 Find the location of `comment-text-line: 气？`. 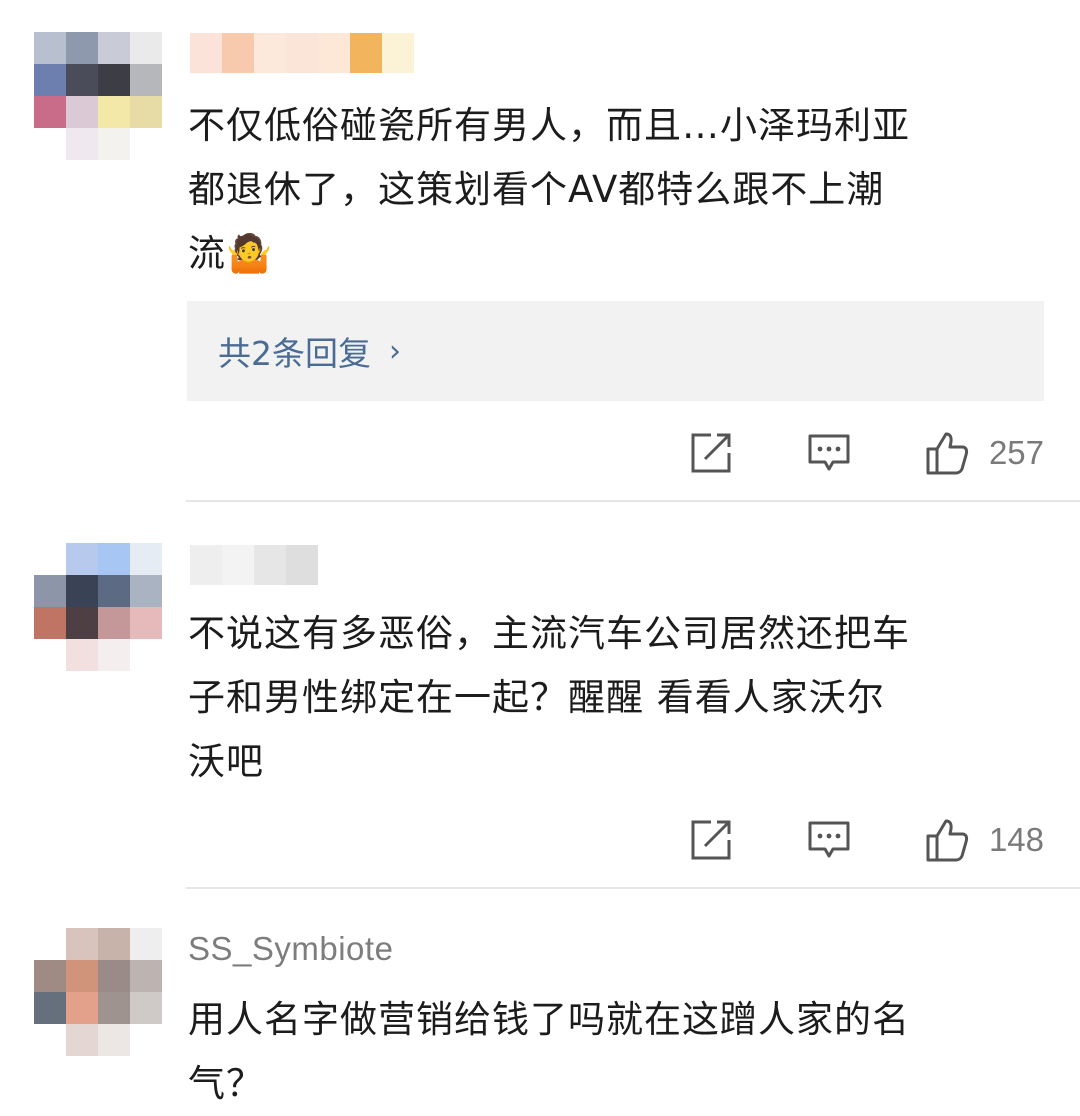

comment-text-line: 气？ is located at coordinates (226, 1083).